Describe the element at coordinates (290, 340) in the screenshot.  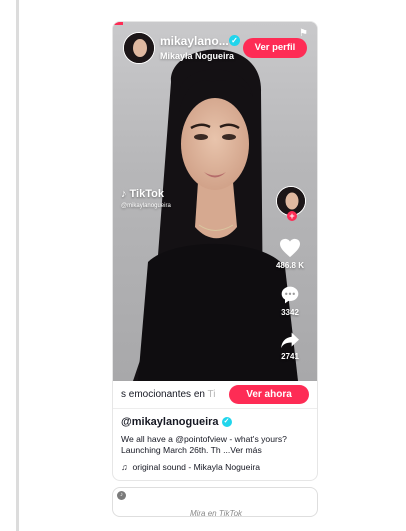
I see `share-arrow-icon` at that location.